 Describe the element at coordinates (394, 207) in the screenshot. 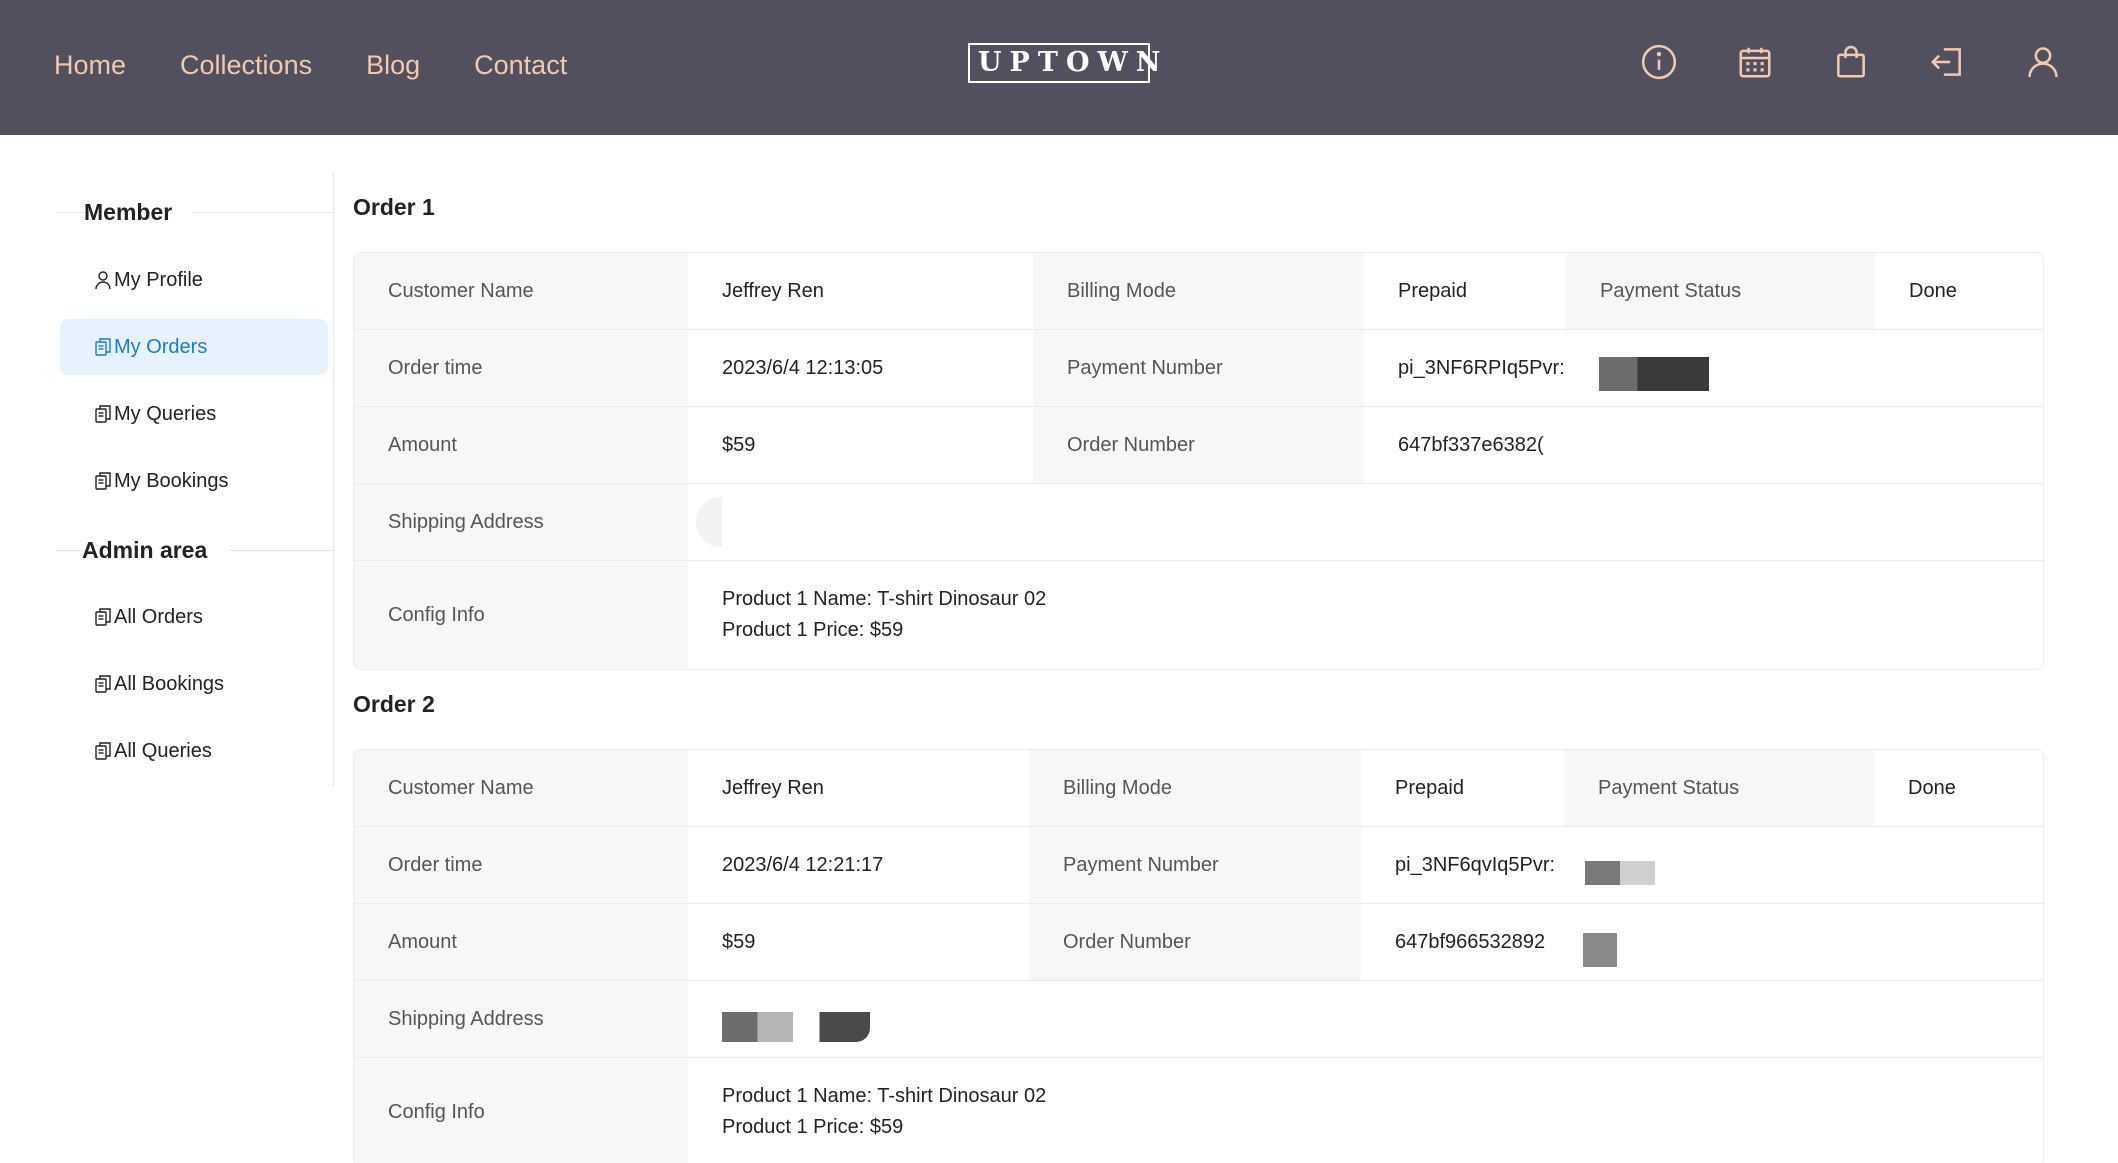

I see `order-title: Order 1` at that location.